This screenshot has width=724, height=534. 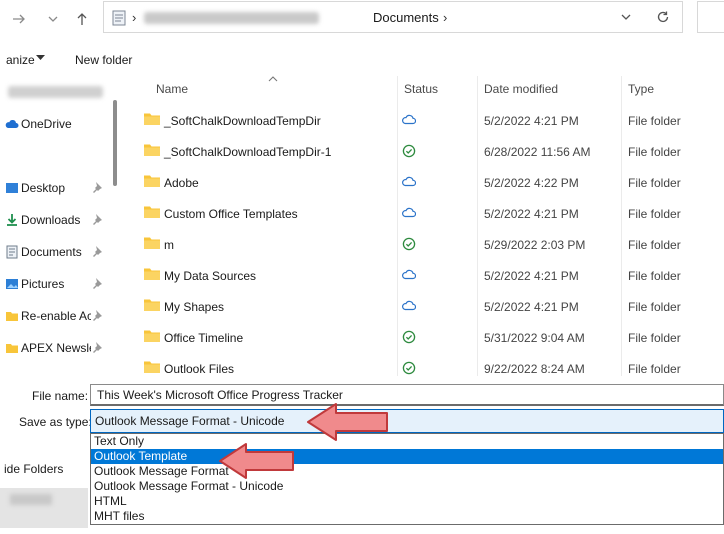 I want to click on new-folder-button: New folder, so click(x=103, y=60).